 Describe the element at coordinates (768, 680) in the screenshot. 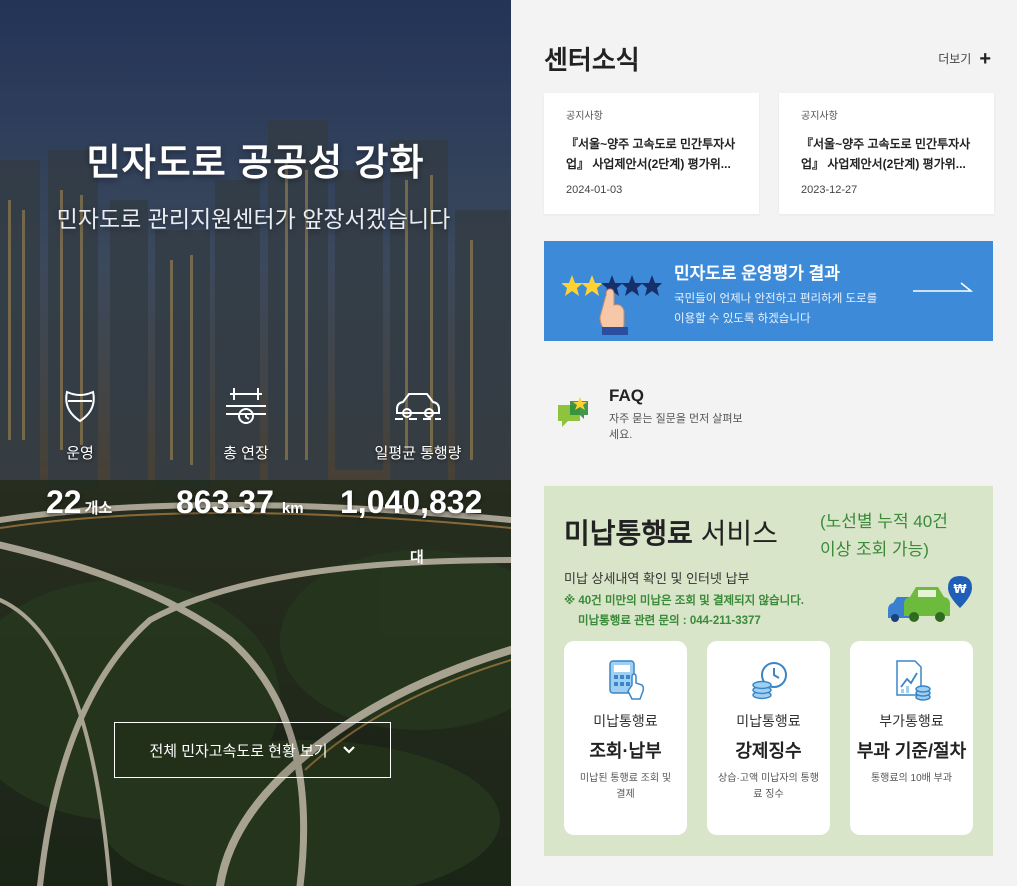

I see `coins-clock-icon` at that location.